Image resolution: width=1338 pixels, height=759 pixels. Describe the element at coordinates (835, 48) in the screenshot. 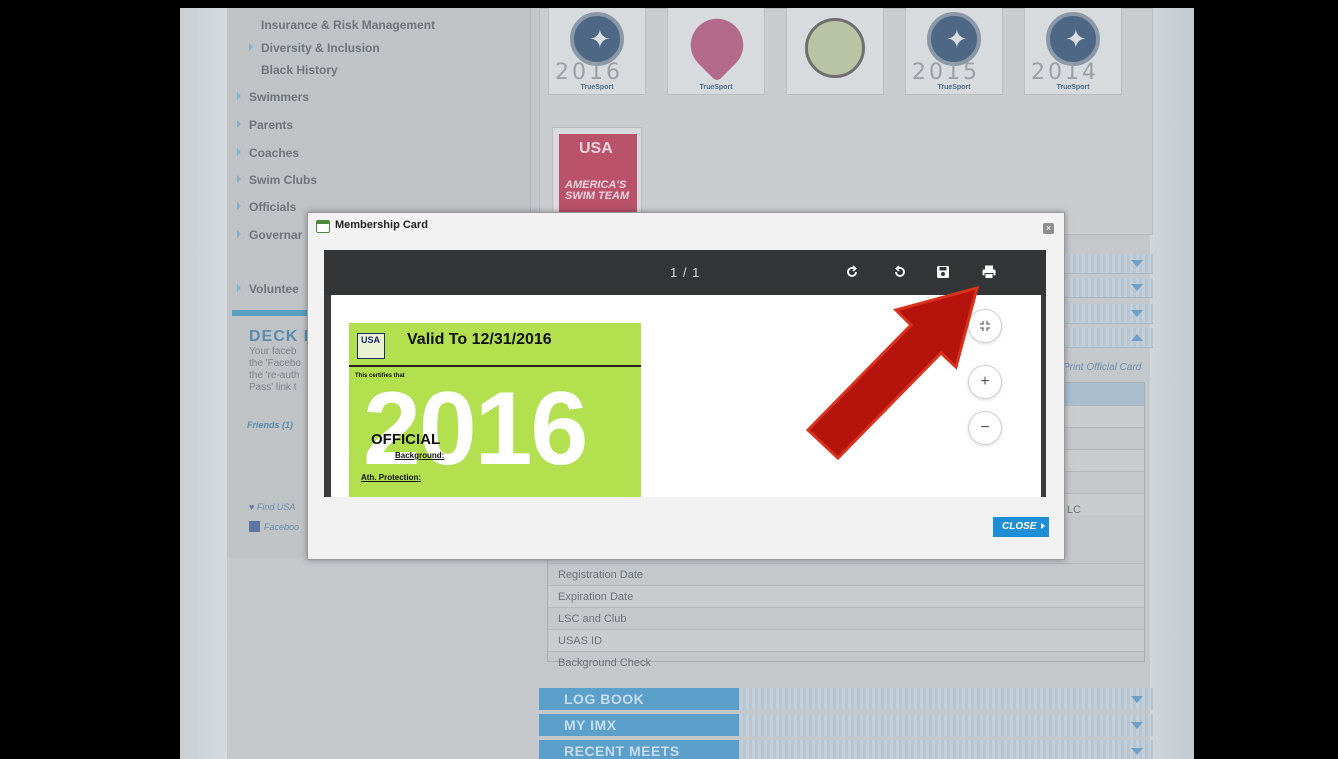

I see `party-face-icon` at that location.